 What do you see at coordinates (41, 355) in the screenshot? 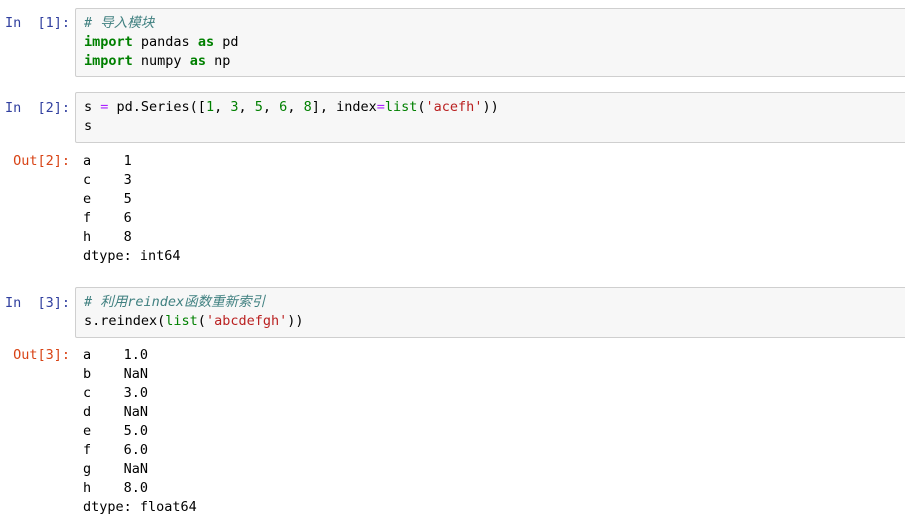
I see `output-prompt: Out[3]:` at bounding box center [41, 355].